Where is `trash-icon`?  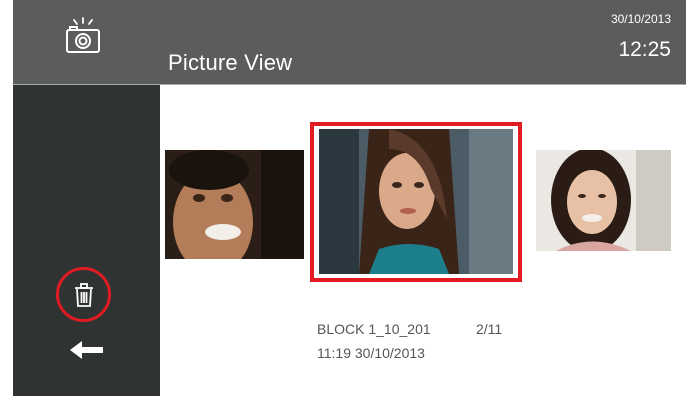
trash-icon is located at coordinates (83, 294).